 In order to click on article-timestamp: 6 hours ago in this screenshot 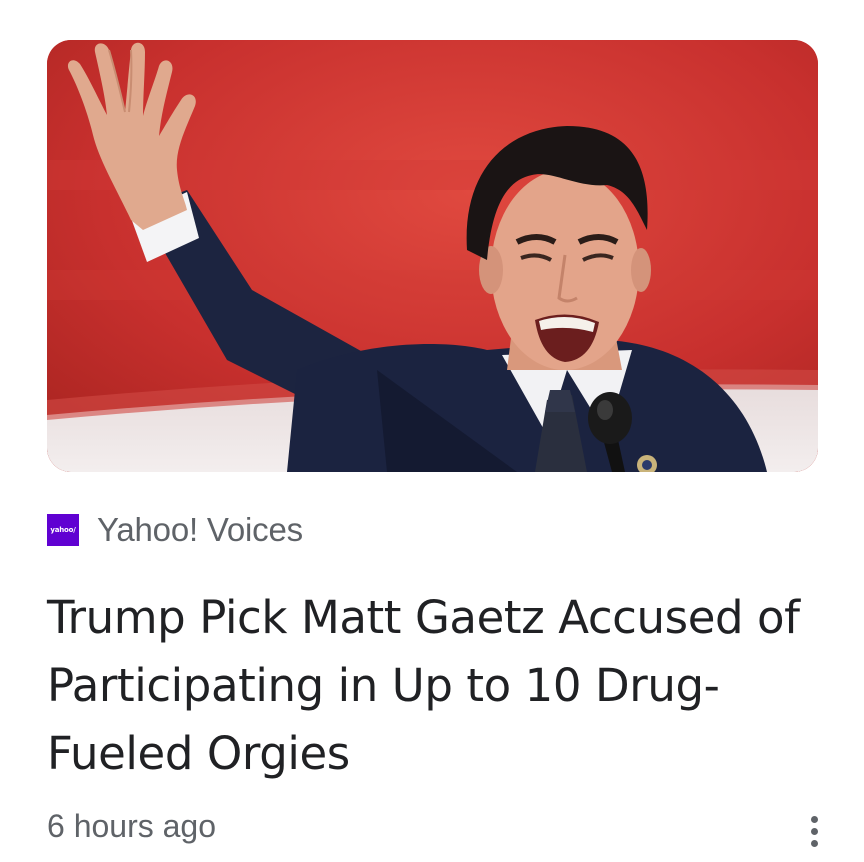, I will do `click(132, 826)`.